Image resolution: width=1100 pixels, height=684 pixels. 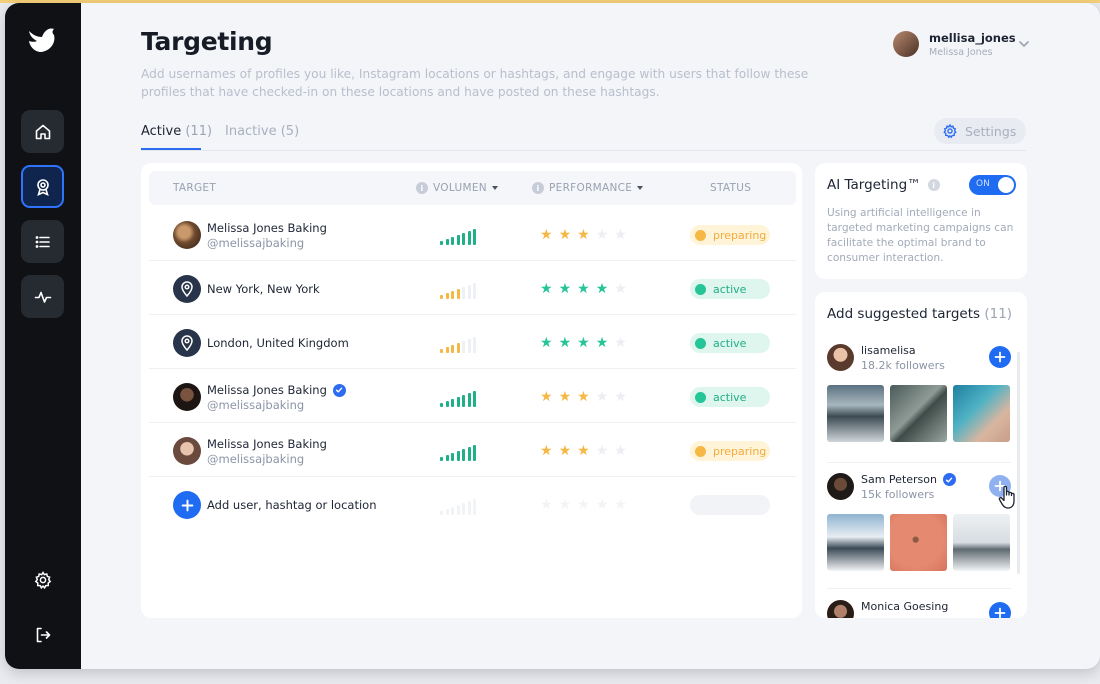 What do you see at coordinates (42, 241) in the screenshot?
I see `nav-list-button` at bounding box center [42, 241].